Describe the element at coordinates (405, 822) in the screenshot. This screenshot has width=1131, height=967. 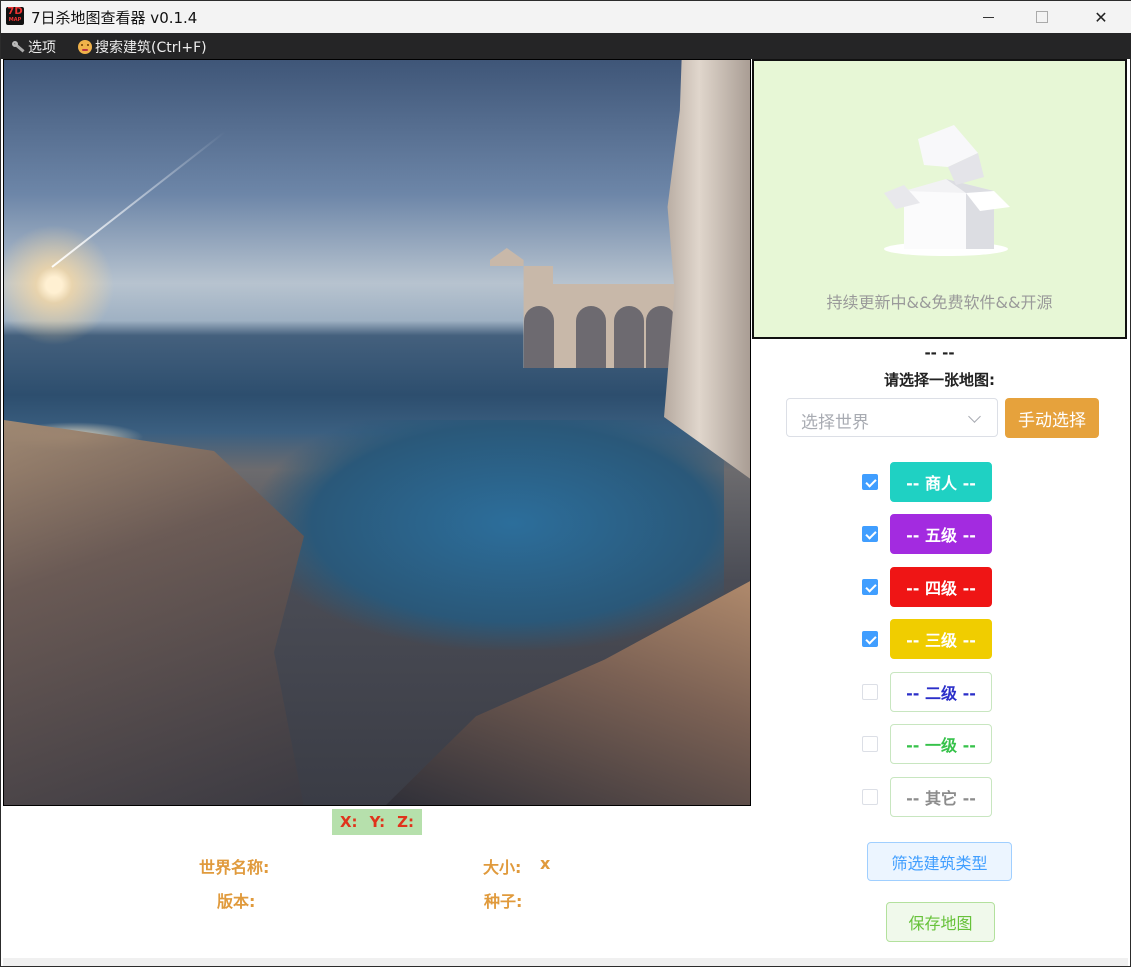
I see `coord-z-label: Z:` at that location.